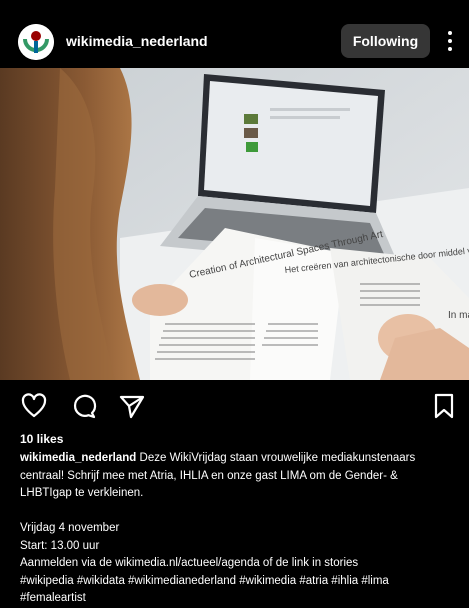 Image resolution: width=469 pixels, height=608 pixels. I want to click on avatar, so click(36, 42).